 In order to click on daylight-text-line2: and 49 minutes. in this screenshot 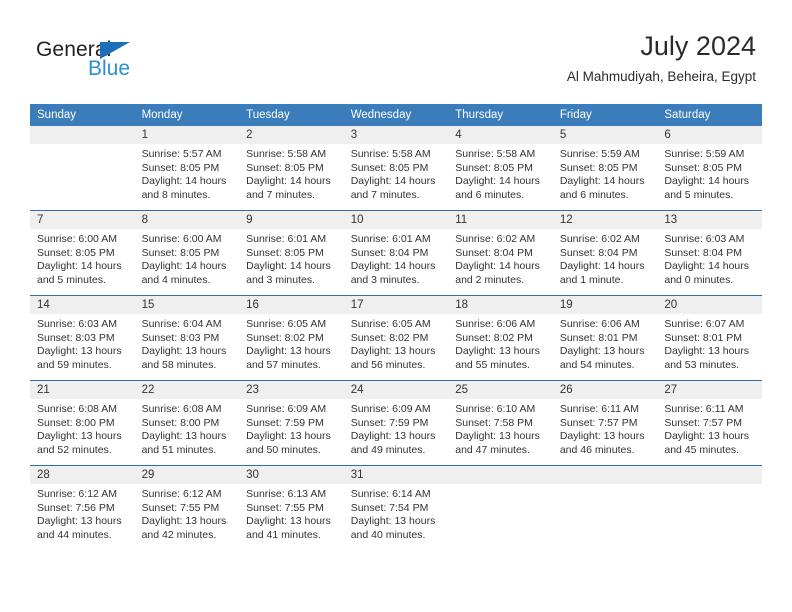, I will do `click(388, 449)`.